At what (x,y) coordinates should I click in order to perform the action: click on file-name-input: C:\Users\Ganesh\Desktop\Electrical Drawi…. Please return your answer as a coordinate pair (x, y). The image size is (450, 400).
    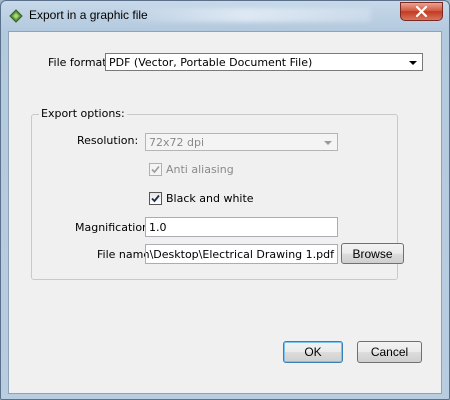
    Looking at the image, I should click on (241, 254).